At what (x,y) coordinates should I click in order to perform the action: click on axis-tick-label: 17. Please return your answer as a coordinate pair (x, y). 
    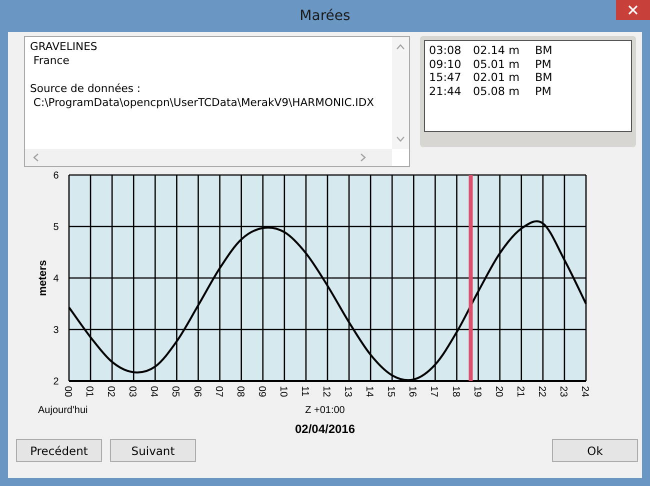
    Looking at the image, I should click on (434, 392).